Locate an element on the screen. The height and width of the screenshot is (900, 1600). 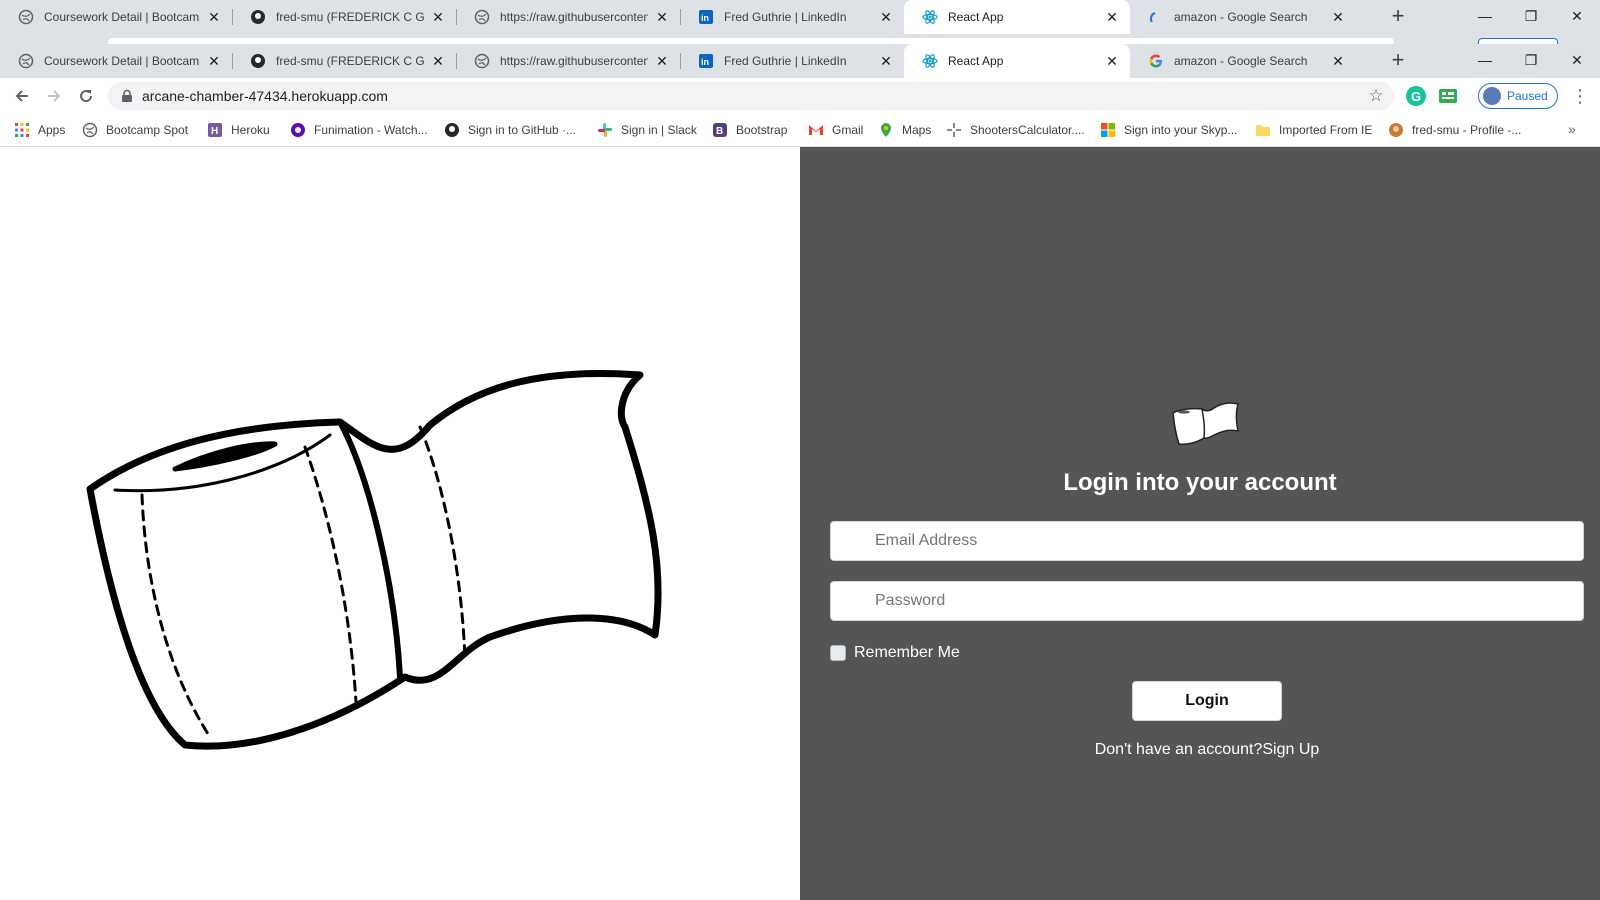
password-field is located at coordinates (1207, 601).